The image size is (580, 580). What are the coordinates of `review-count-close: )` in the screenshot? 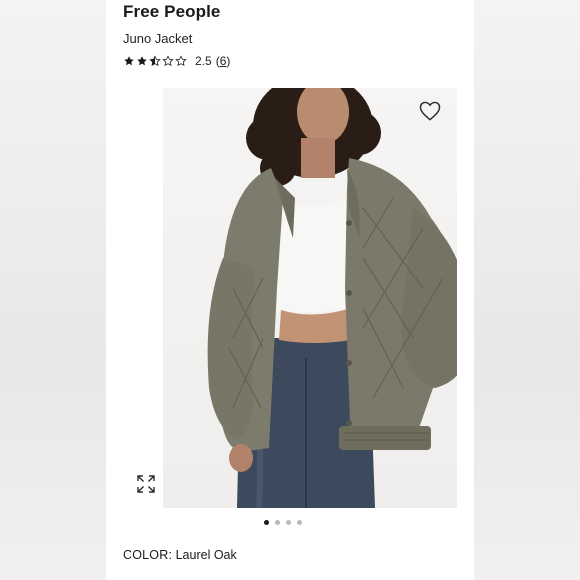 It's located at (228, 61).